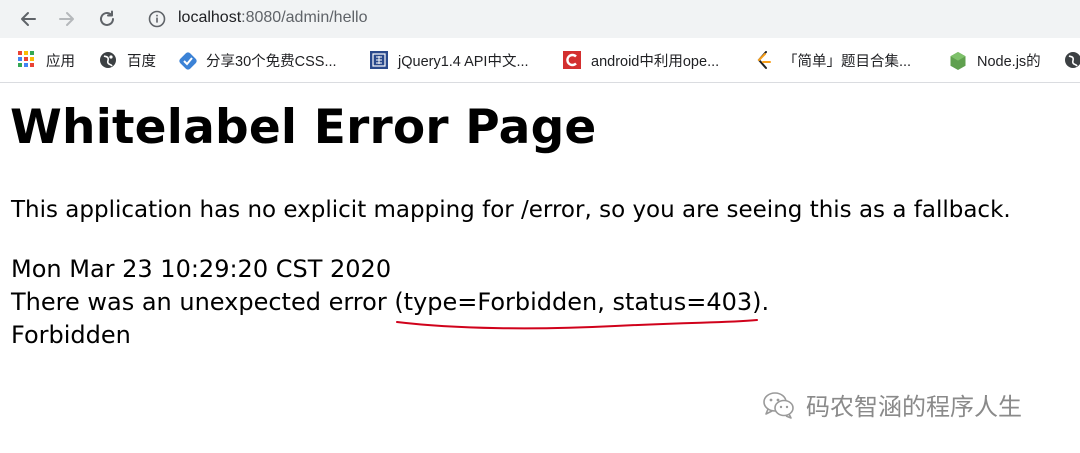 This screenshot has width=1080, height=453. What do you see at coordinates (1009, 61) in the screenshot?
I see `bookmark-label: Node.js的` at bounding box center [1009, 61].